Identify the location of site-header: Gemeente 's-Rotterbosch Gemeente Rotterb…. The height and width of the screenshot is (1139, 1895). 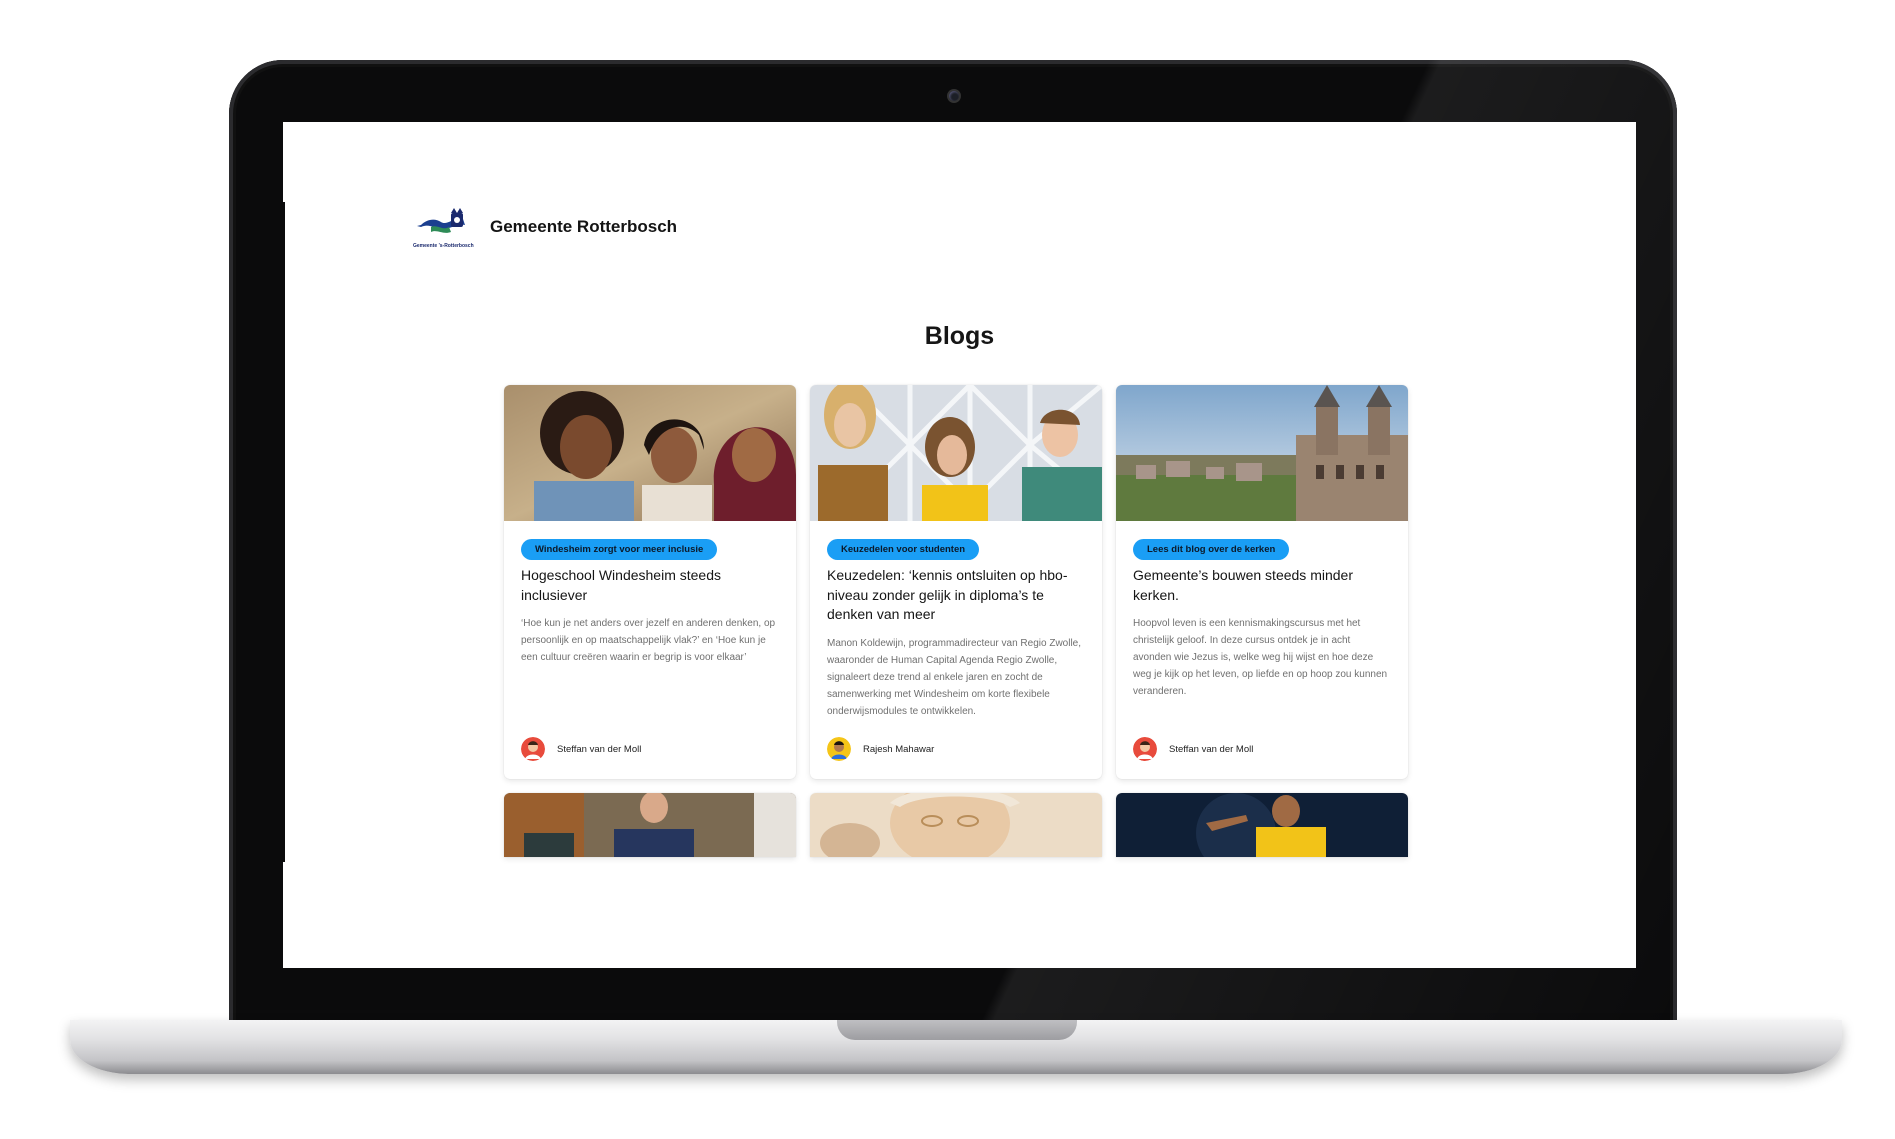
(545, 227).